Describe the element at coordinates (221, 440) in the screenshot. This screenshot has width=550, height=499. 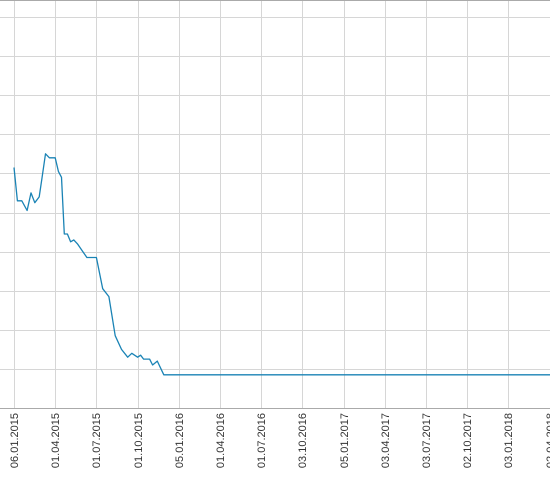
I see `x-tick-label: 01.04.2016` at that location.